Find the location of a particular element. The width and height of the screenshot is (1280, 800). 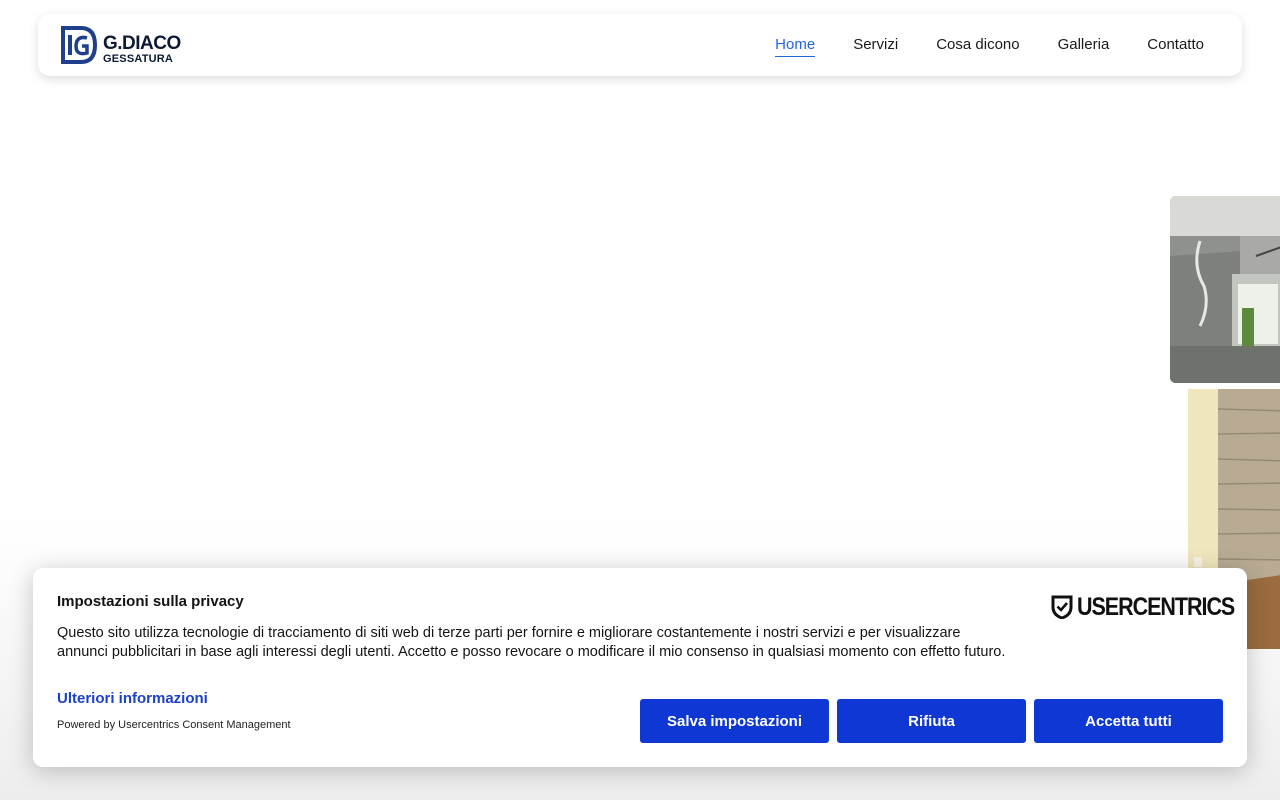

shield-check-icon is located at coordinates (1062, 607).